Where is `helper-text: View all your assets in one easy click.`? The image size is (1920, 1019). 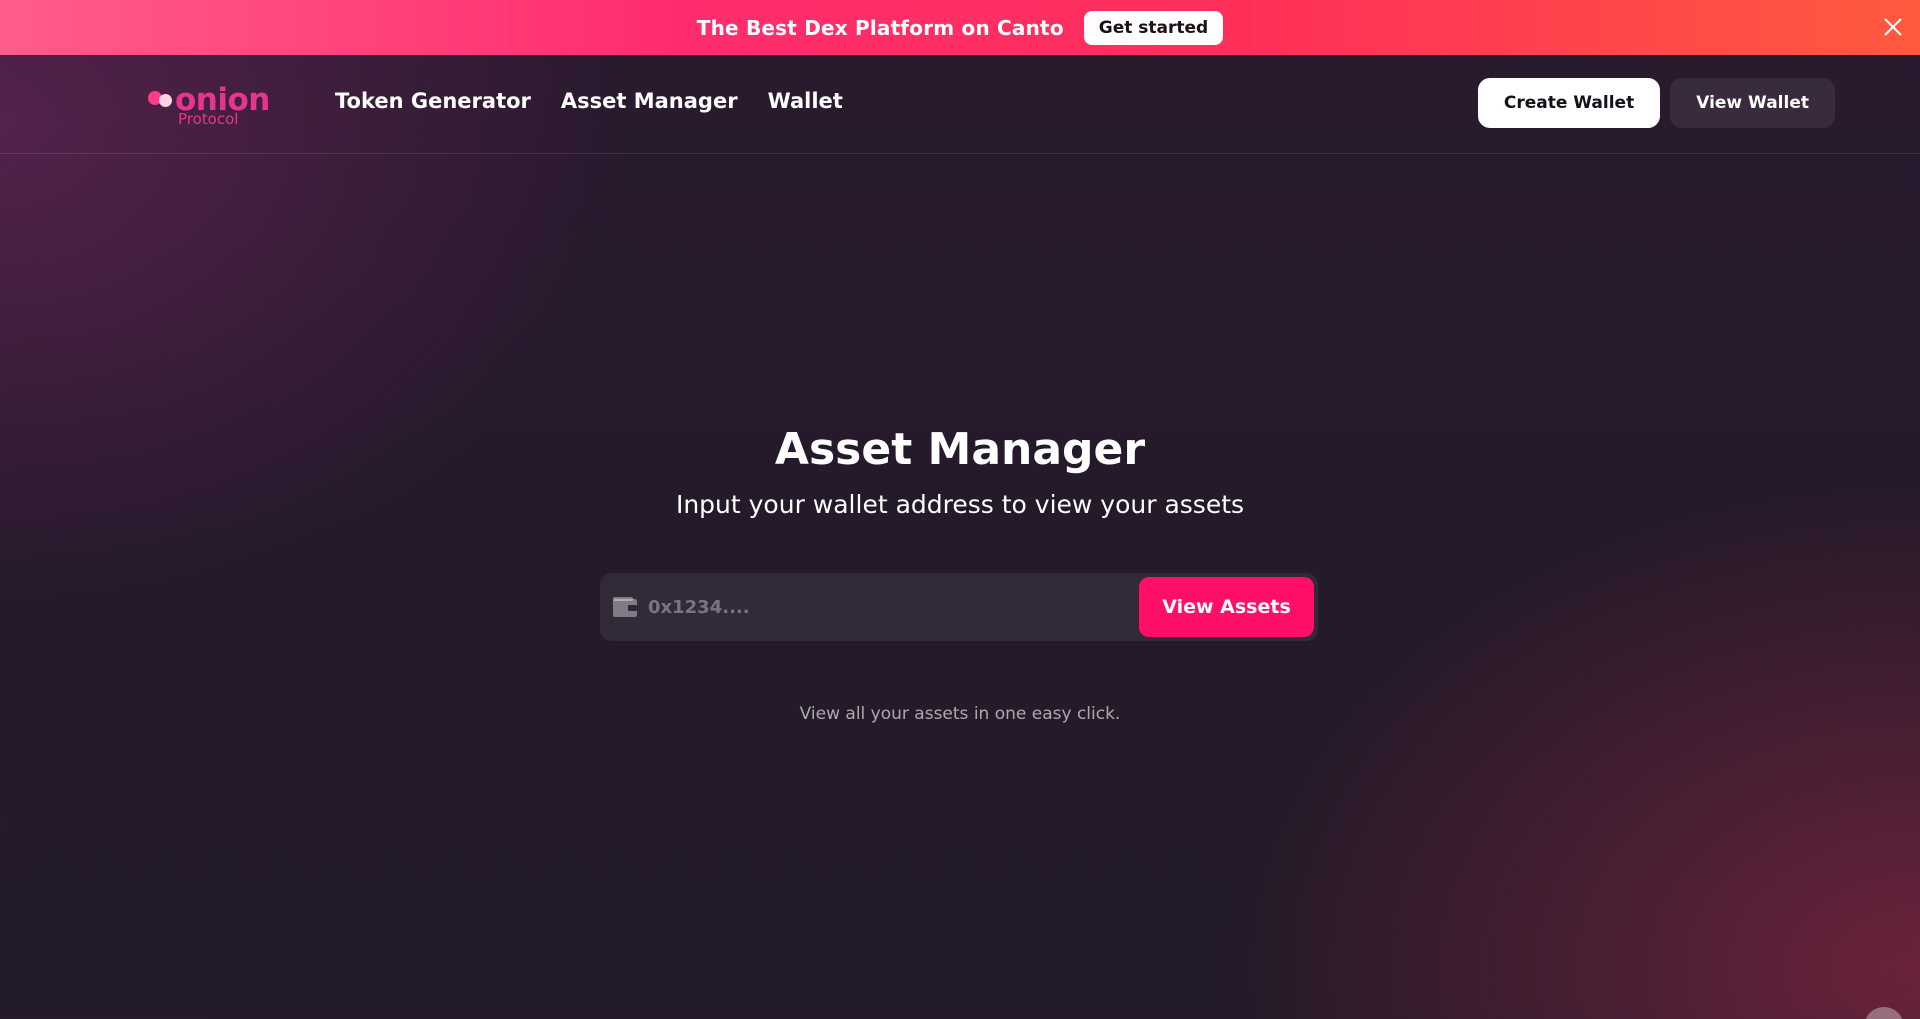 helper-text: View all your assets in one easy click. is located at coordinates (960, 714).